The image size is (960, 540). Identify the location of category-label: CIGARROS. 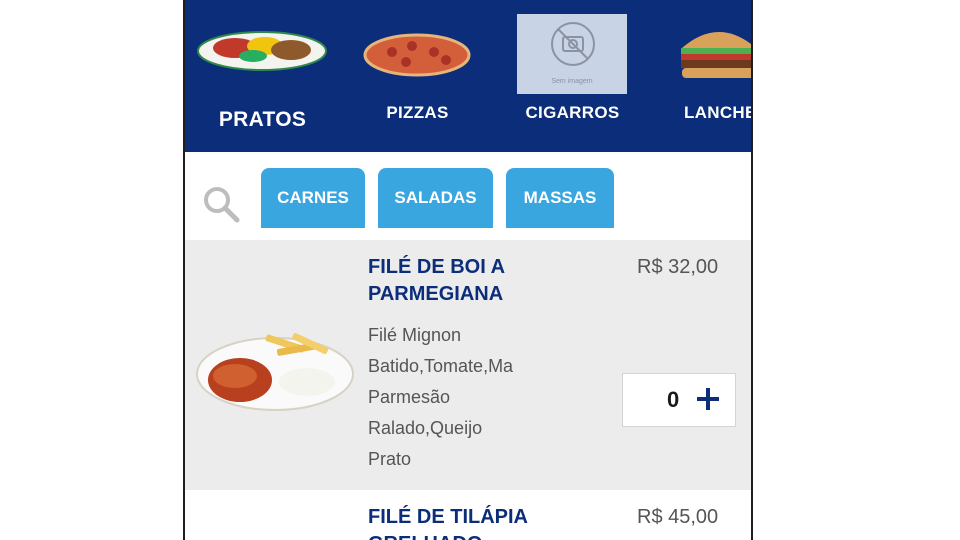
(572, 112).